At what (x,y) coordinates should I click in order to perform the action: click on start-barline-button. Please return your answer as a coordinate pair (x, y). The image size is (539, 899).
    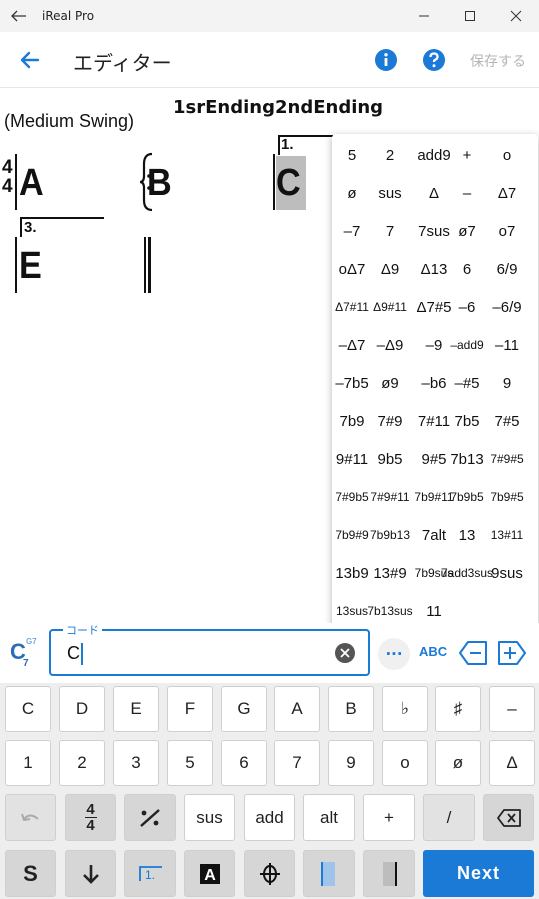
    Looking at the image, I should click on (329, 873).